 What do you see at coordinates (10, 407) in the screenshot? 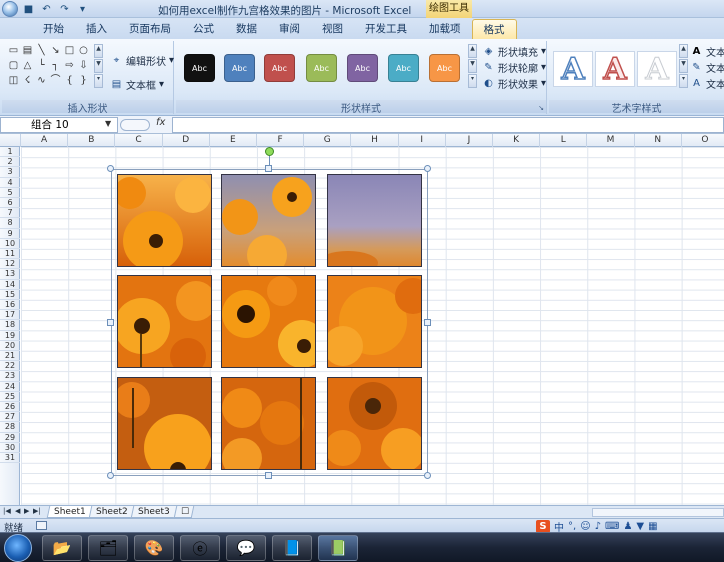
I see `row-header: 26` at bounding box center [10, 407].